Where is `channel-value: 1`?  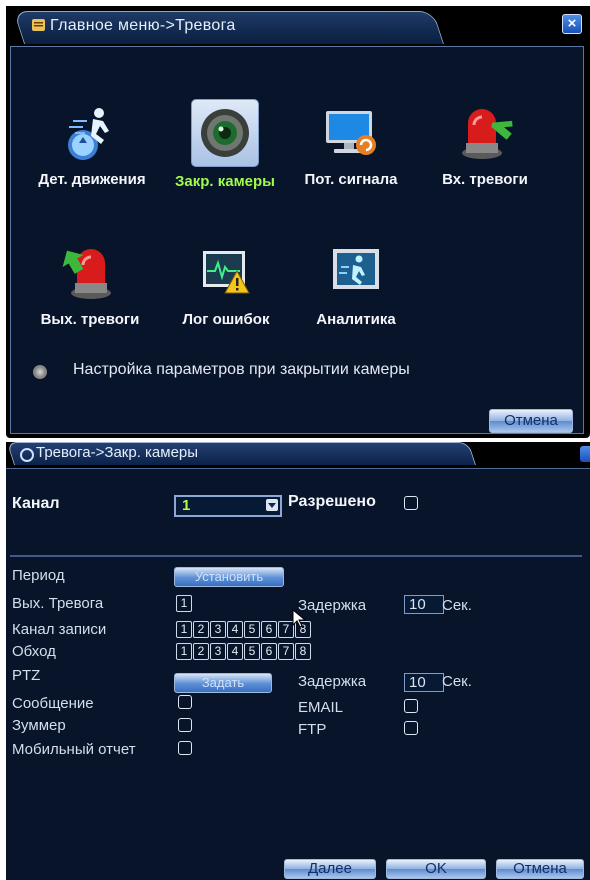
channel-value: 1 is located at coordinates (186, 505).